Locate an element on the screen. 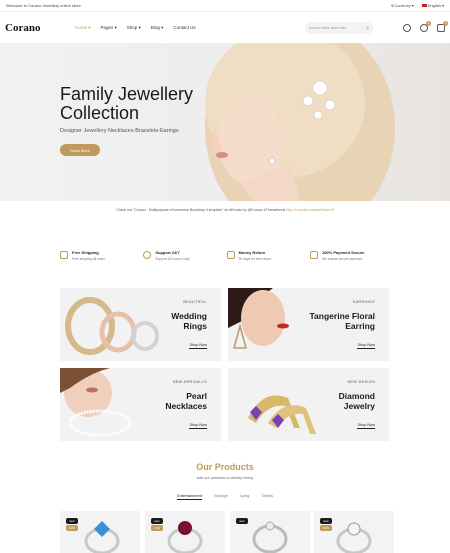 Image resolution: width=450 pixels, height=553 pixels. banner-wedding-rings: BEAUTIFUL Wedding Rings Shop Now is located at coordinates (140, 324).